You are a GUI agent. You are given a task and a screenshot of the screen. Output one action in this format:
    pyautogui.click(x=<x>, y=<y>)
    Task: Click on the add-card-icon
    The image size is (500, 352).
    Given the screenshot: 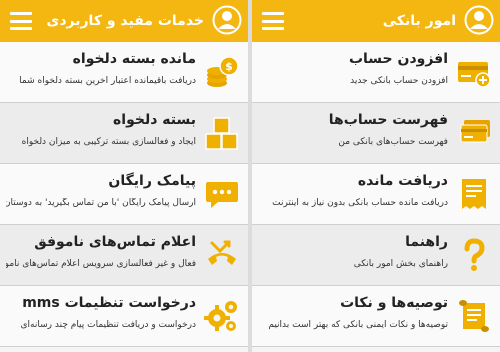 What is the action you would take?
    pyautogui.click(x=474, y=75)
    